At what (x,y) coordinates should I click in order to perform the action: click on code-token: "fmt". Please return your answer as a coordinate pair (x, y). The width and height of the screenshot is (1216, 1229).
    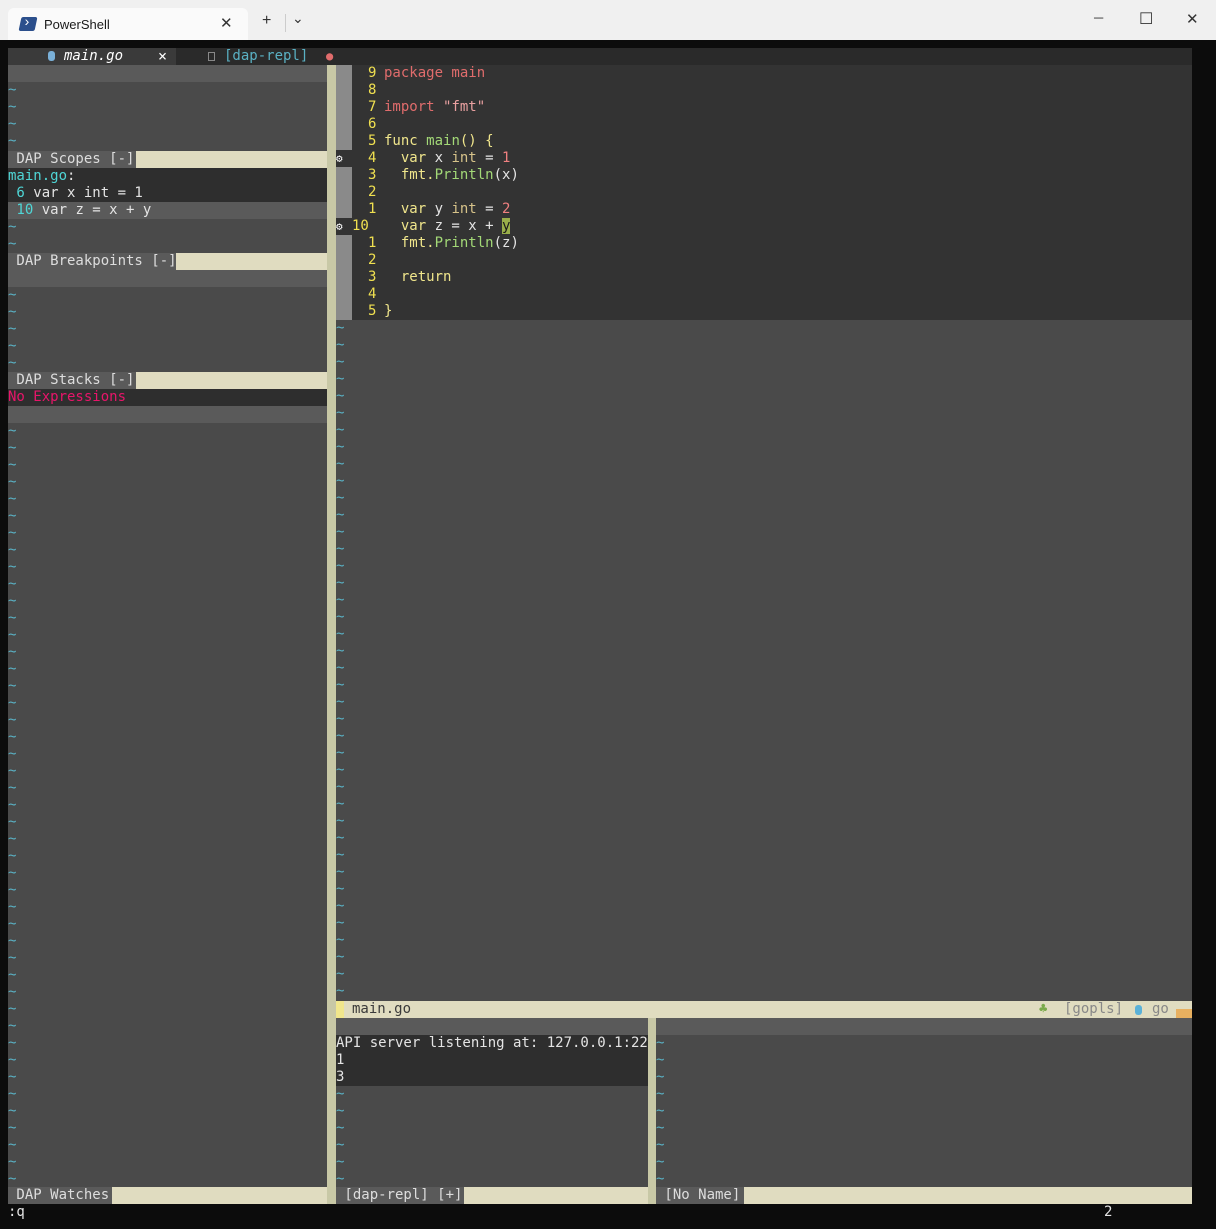
    Looking at the image, I should click on (464, 107).